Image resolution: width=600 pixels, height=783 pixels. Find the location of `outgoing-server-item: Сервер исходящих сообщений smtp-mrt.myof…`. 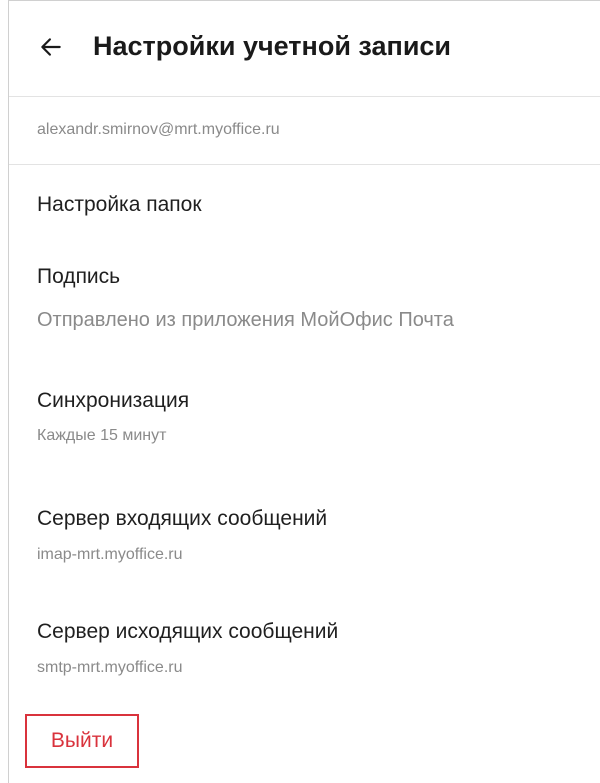

outgoing-server-item: Сервер исходящих сообщений smtp-mrt.myof… is located at coordinates (304, 653).